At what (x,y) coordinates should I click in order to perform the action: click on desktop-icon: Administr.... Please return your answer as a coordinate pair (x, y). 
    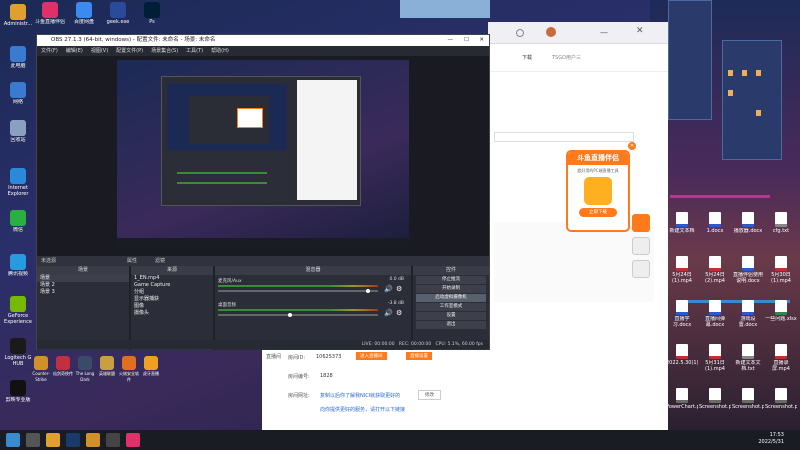
    Looking at the image, I should click on (18, 15).